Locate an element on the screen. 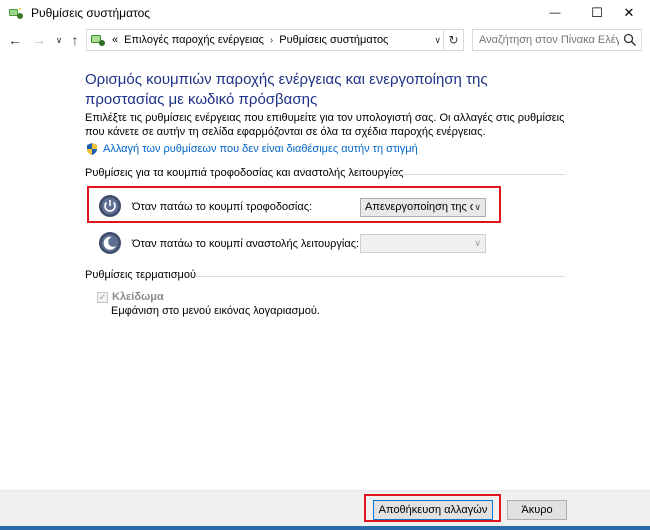 This screenshot has width=650, height=530. close-button: ✕ is located at coordinates (629, 13).